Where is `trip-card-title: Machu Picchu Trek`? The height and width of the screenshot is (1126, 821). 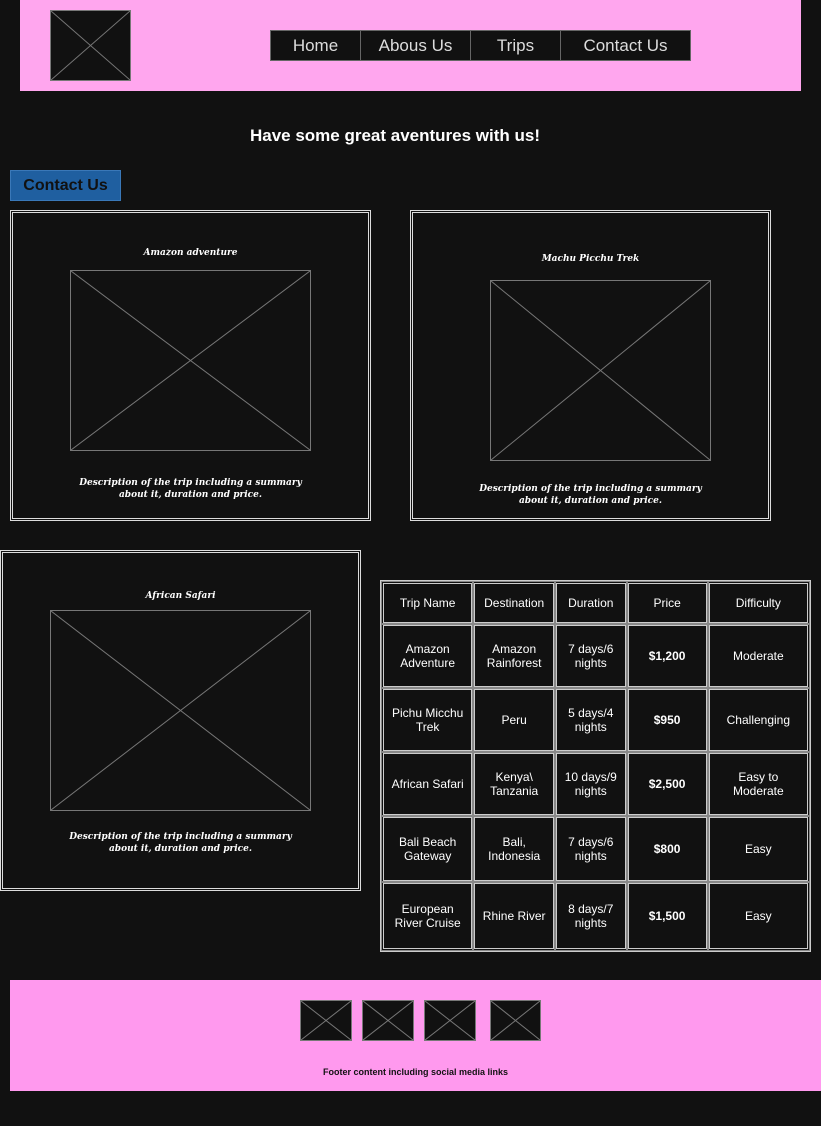 trip-card-title: Machu Picchu Trek is located at coordinates (590, 259).